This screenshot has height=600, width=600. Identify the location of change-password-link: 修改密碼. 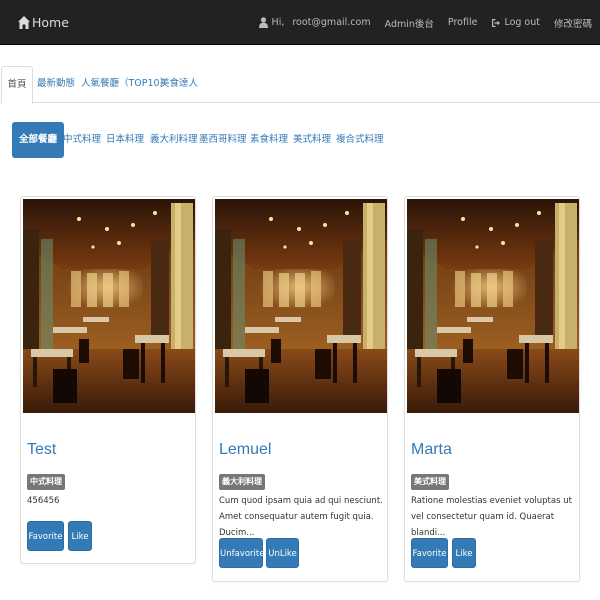
(573, 23).